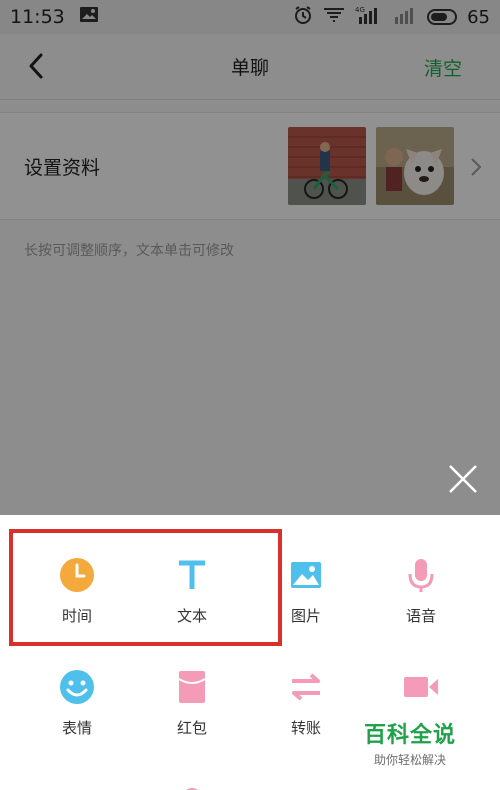  I want to click on close-button, so click(463, 479).